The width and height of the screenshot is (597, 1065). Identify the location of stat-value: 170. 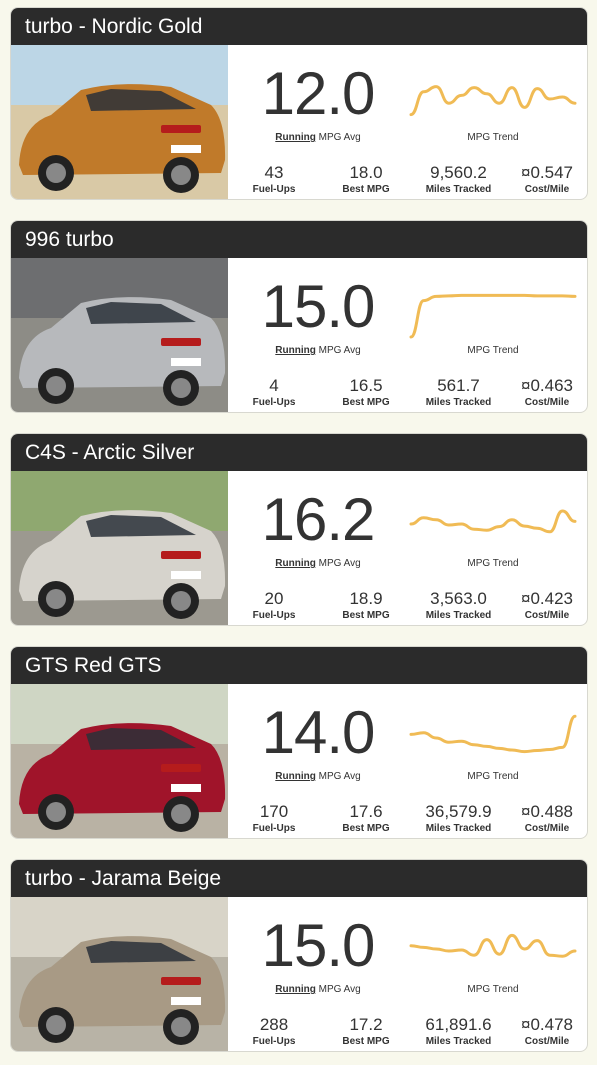
(274, 811).